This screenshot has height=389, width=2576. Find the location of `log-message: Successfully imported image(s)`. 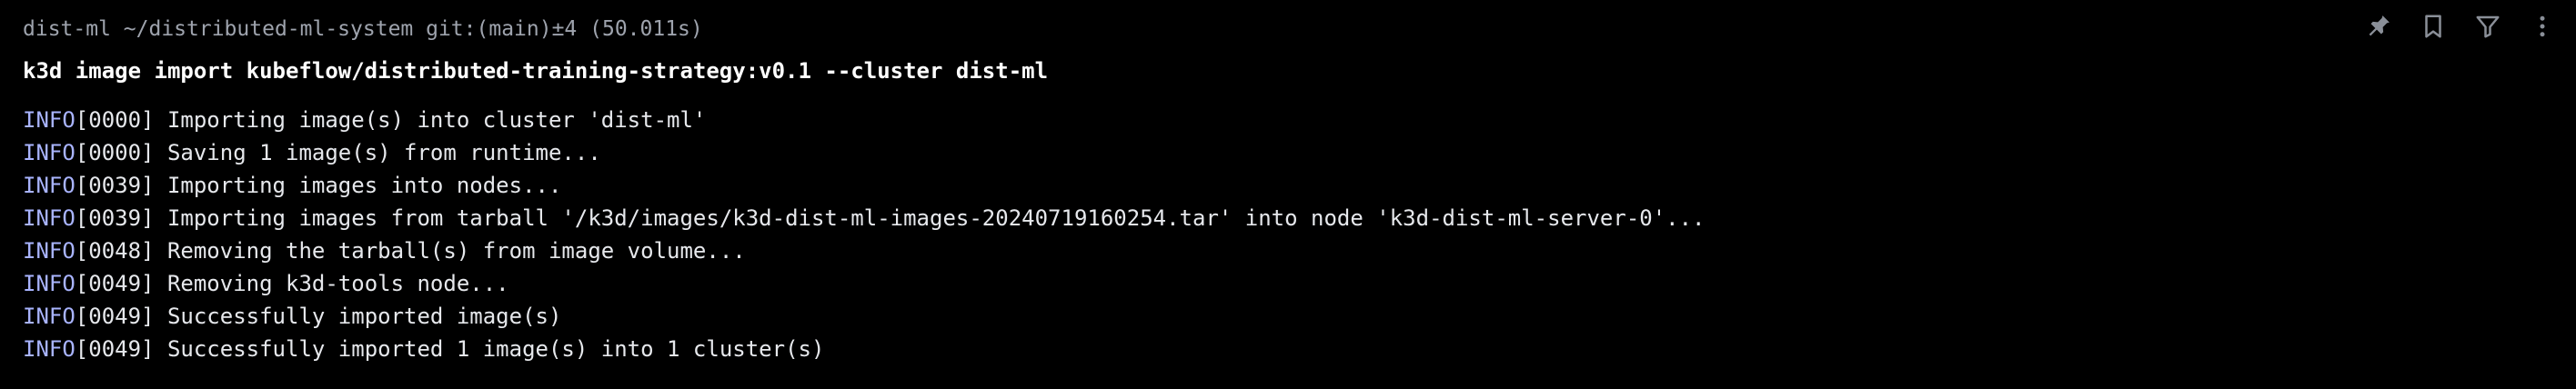

log-message: Successfully imported image(s) is located at coordinates (358, 316).